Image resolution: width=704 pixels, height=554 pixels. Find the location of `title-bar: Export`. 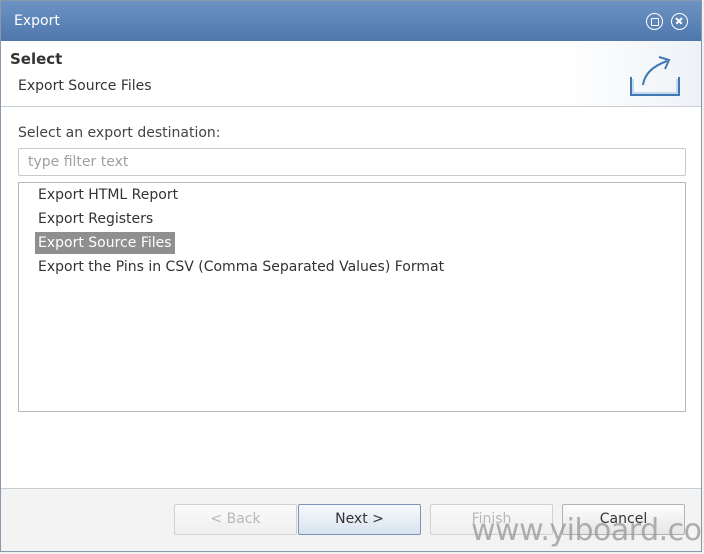

title-bar: Export is located at coordinates (351, 21).